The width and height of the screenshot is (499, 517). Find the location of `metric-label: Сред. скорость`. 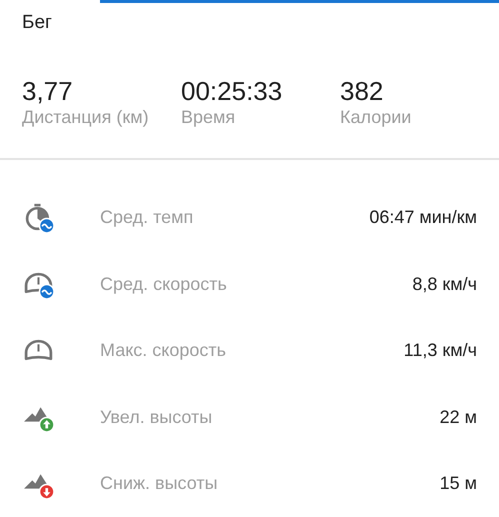

metric-label: Сред. скорость is located at coordinates (164, 284).